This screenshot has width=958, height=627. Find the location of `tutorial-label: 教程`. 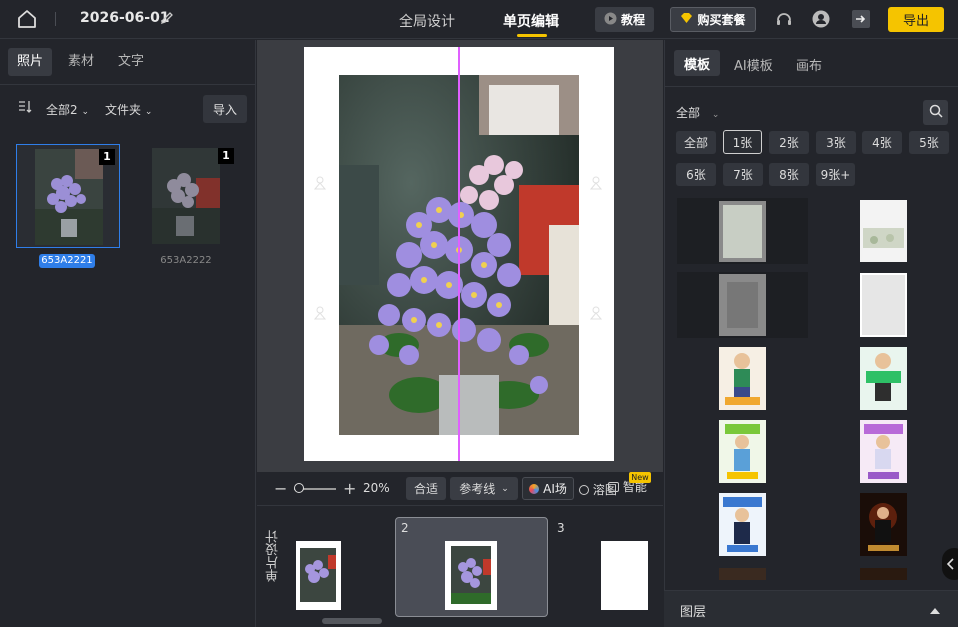

tutorial-label: 教程 is located at coordinates (632, 20).